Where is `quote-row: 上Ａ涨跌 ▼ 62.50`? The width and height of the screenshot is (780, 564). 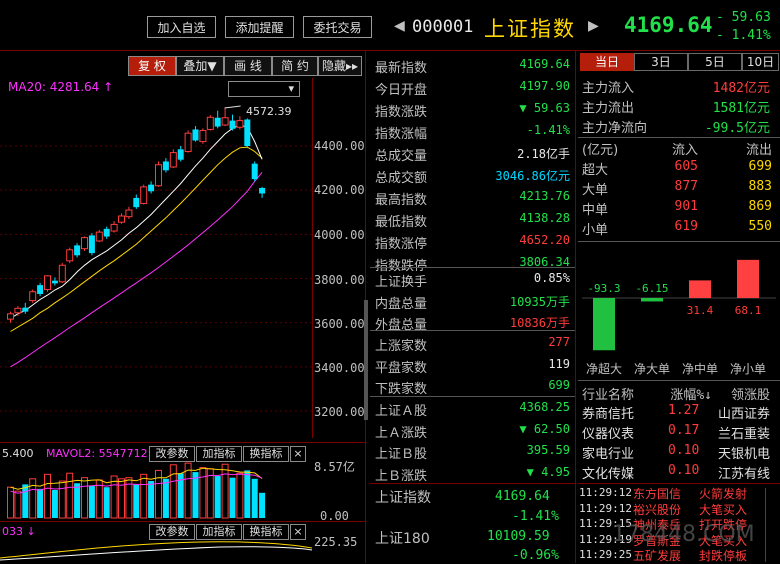 quote-row: 上Ａ涨跌 ▼ 62.50 is located at coordinates (473, 430).